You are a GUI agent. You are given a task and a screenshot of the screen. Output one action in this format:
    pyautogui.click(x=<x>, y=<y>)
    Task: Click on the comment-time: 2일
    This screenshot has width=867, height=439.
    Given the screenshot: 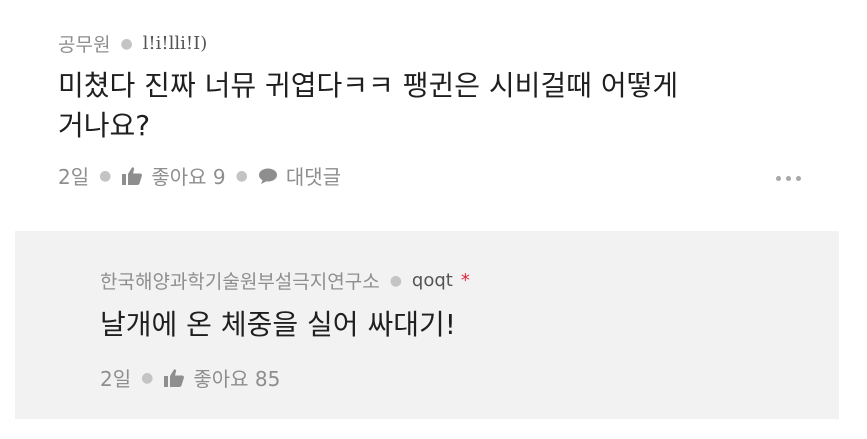 What is the action you would take?
    pyautogui.click(x=74, y=177)
    